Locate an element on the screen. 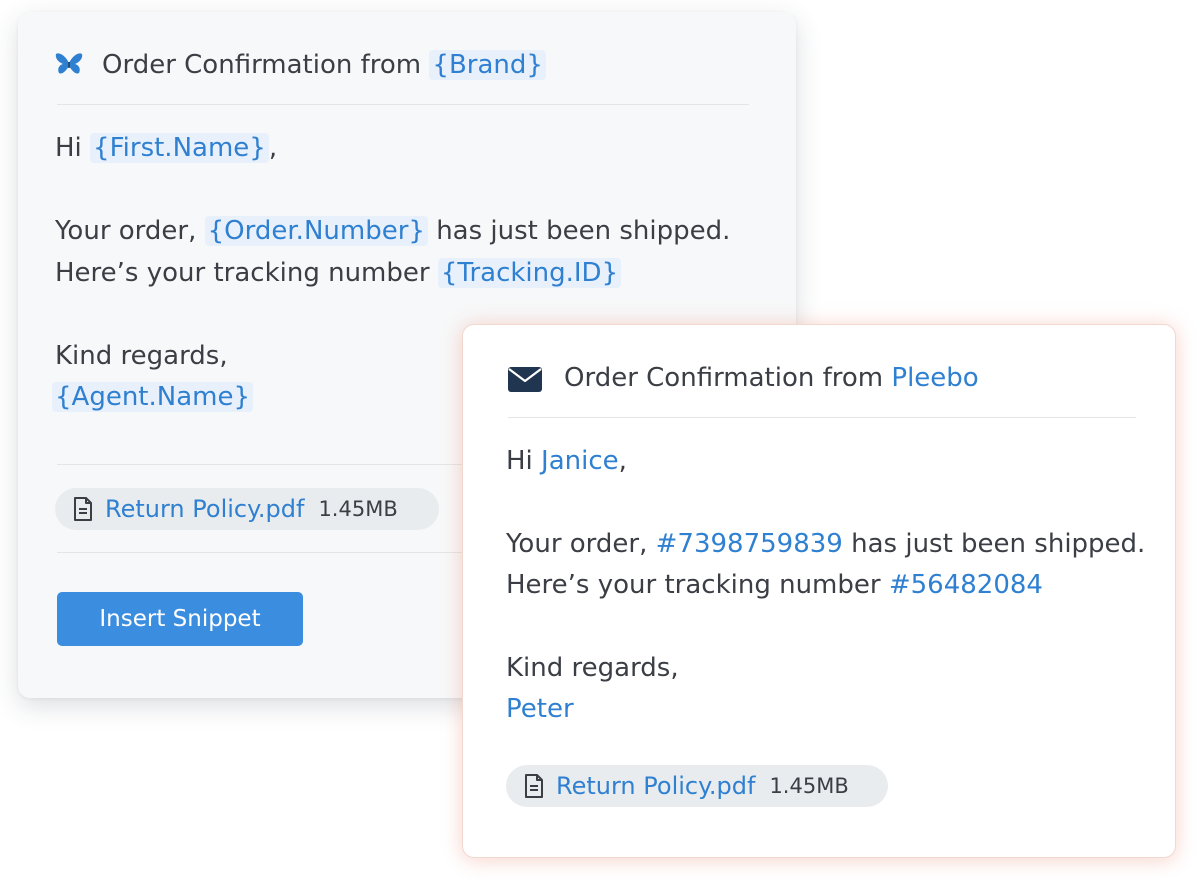  insert-snippet-button: Insert Snippet is located at coordinates (180, 619).